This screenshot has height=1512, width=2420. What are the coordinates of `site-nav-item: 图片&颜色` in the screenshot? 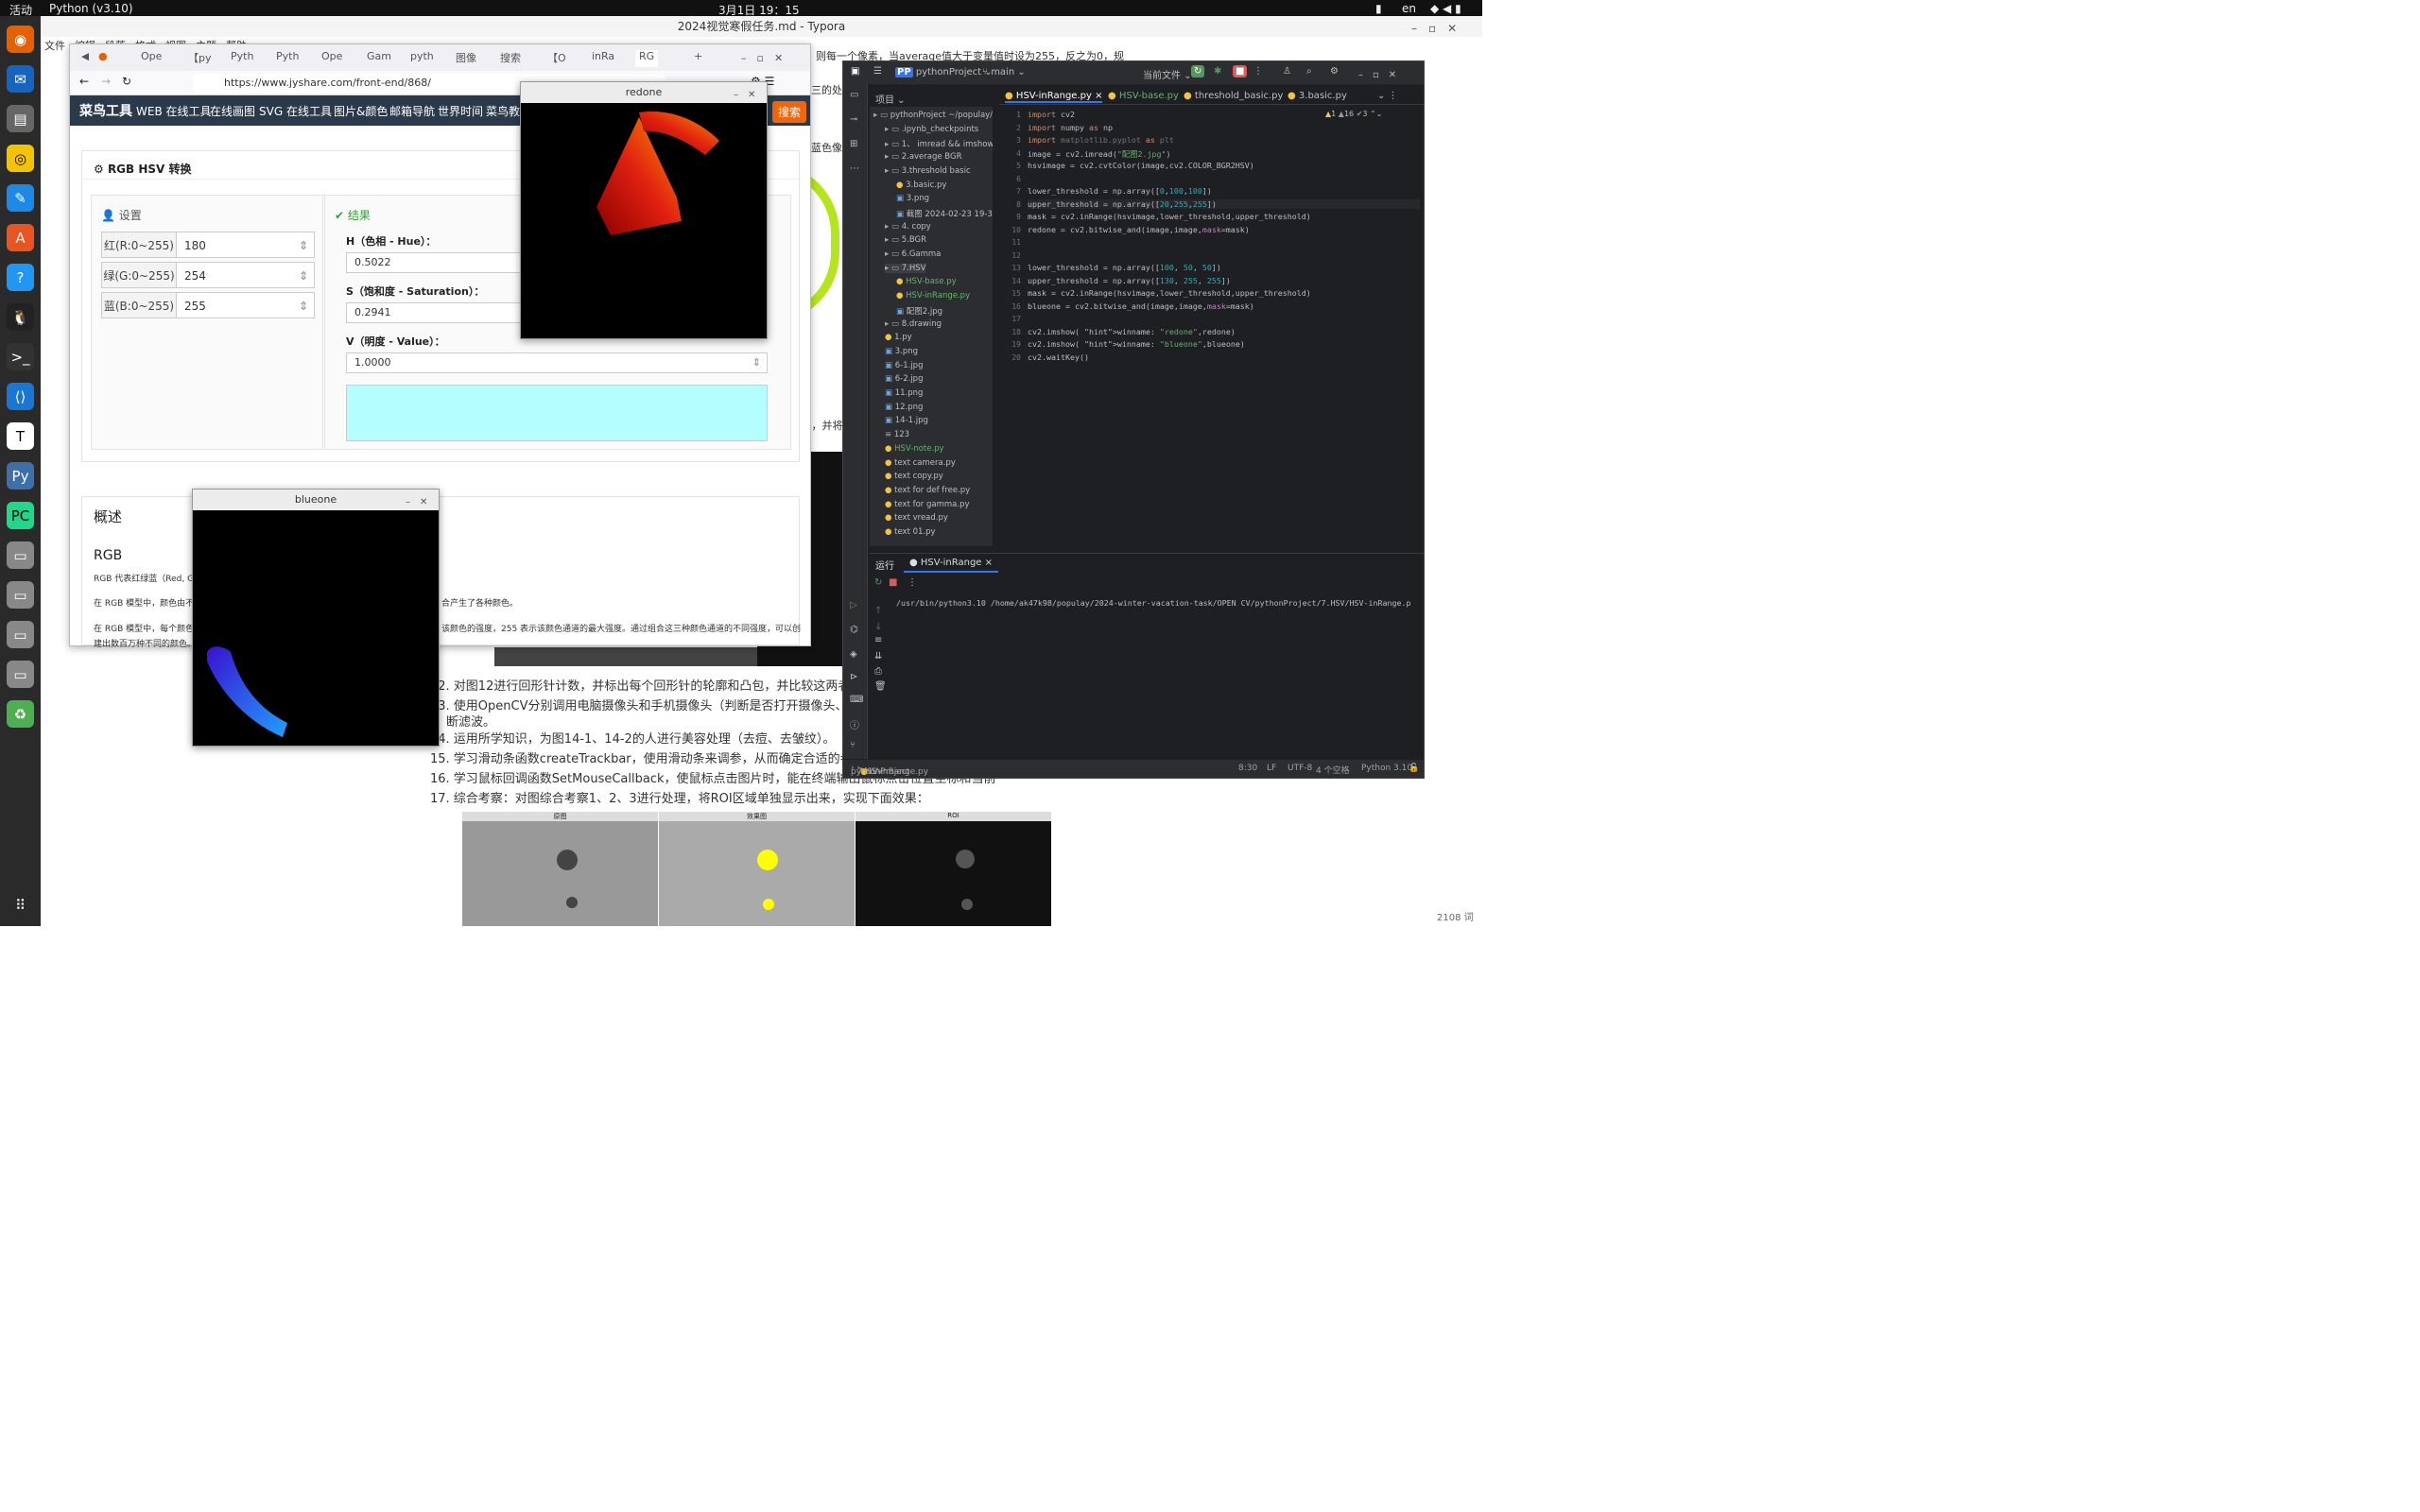 It's located at (361, 111).